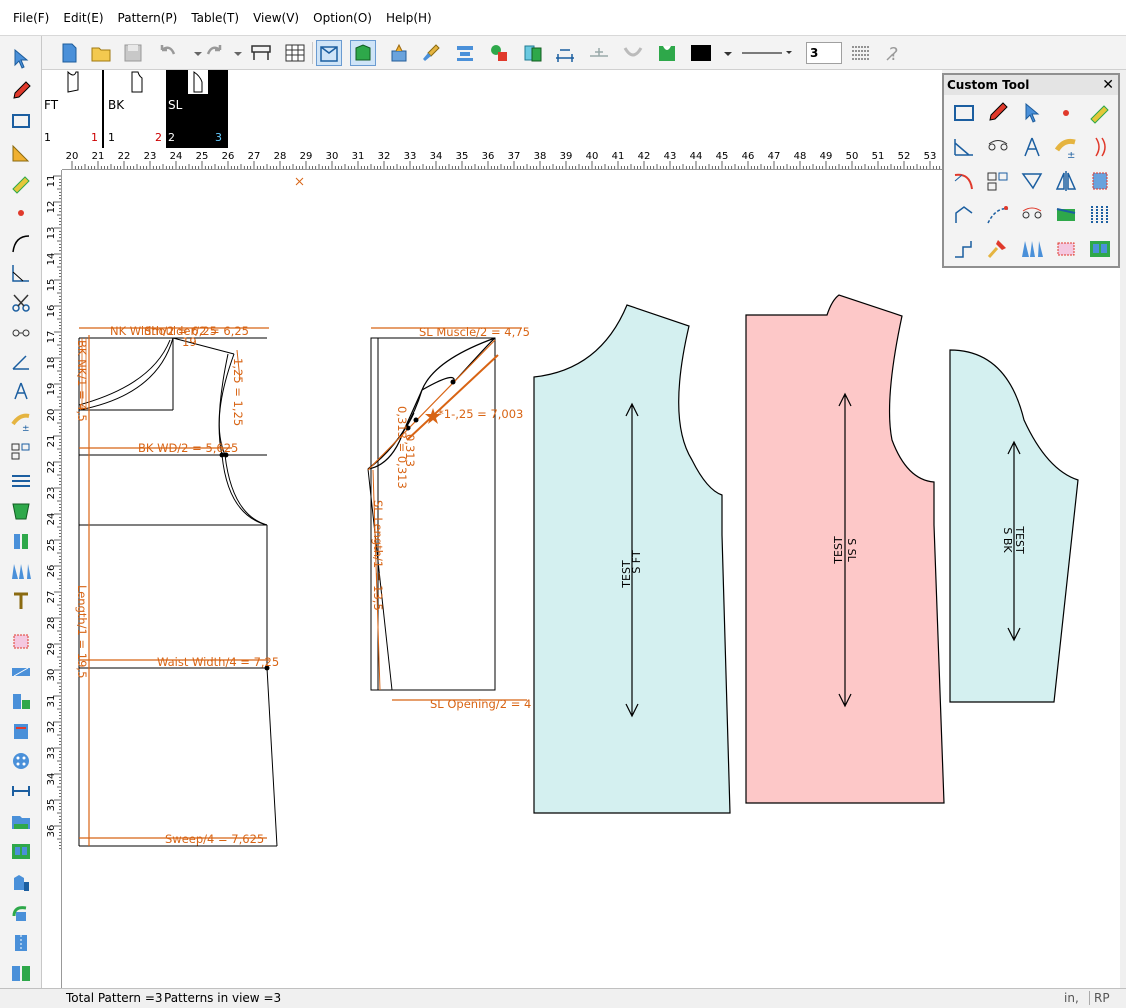 Image resolution: width=1126 pixels, height=1008 pixels. What do you see at coordinates (295, 53) in the screenshot?
I see `table-button` at bounding box center [295, 53].